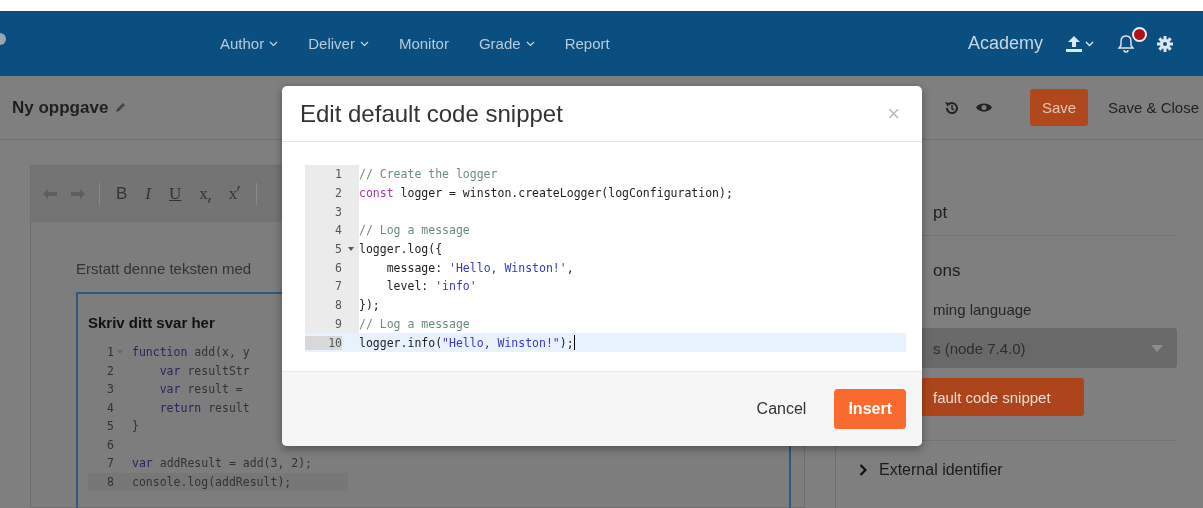  What do you see at coordinates (135, 426) in the screenshot?
I see `code-line: }` at bounding box center [135, 426].